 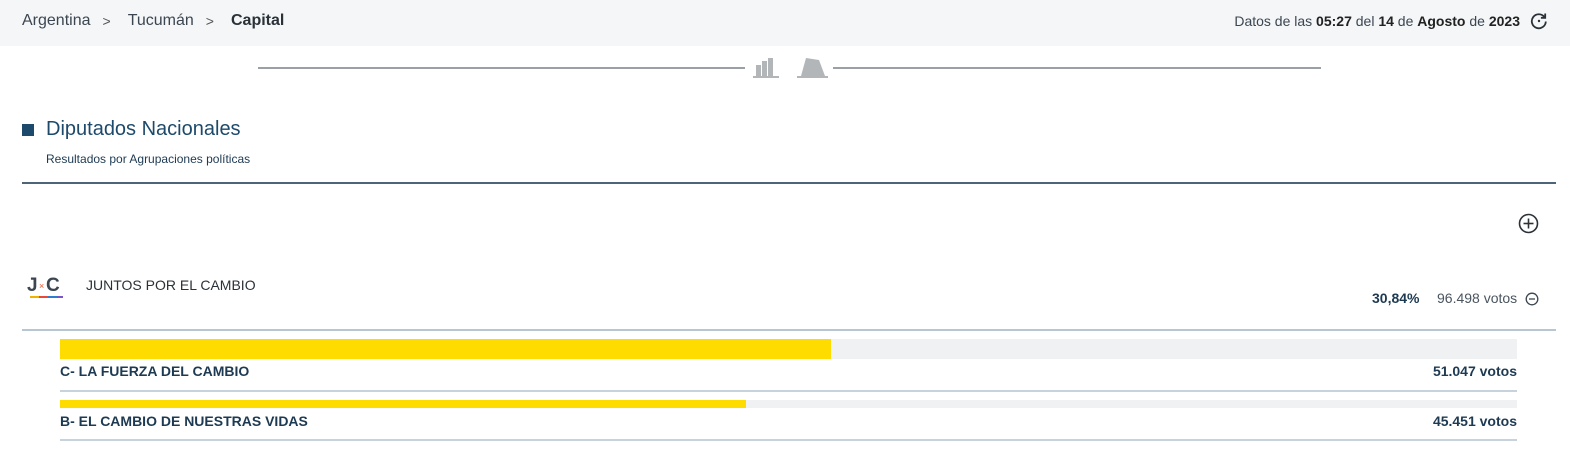 I want to click on update-year: 2023, so click(x=1504, y=21).